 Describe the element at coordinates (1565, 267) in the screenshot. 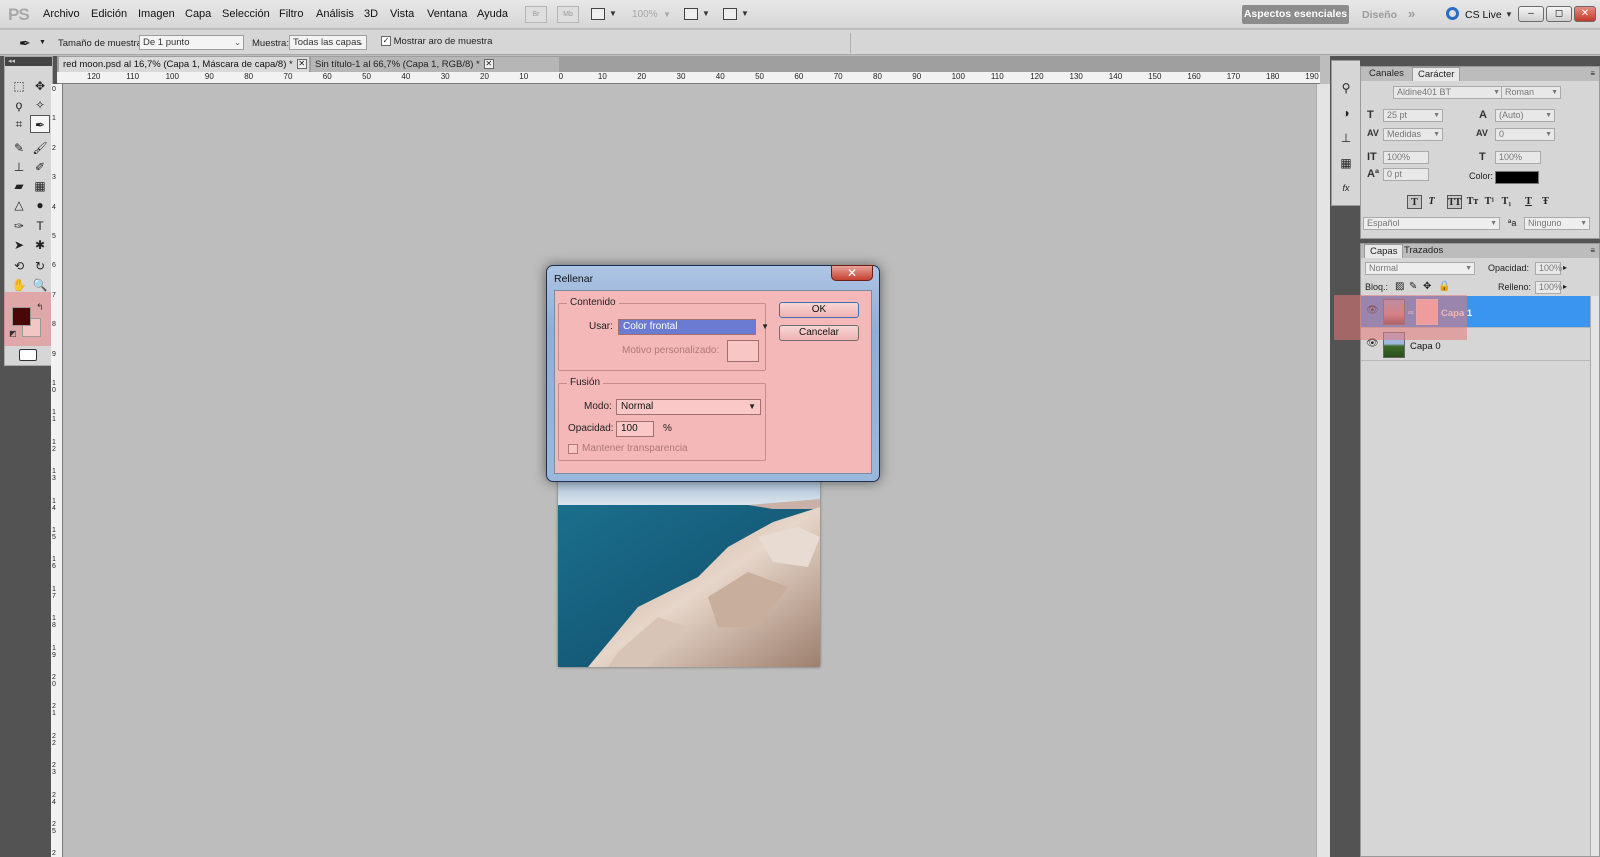

I see `opacity-slider-icon: ▸` at that location.